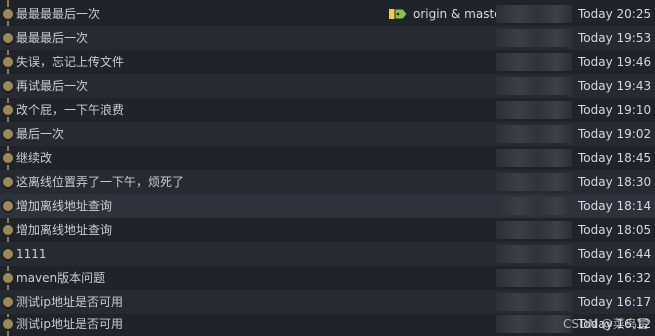 This screenshot has width=655, height=336. What do you see at coordinates (327, 230) in the screenshot?
I see `commit-row: 增加离线地址查询 Today 18:05` at bounding box center [327, 230].